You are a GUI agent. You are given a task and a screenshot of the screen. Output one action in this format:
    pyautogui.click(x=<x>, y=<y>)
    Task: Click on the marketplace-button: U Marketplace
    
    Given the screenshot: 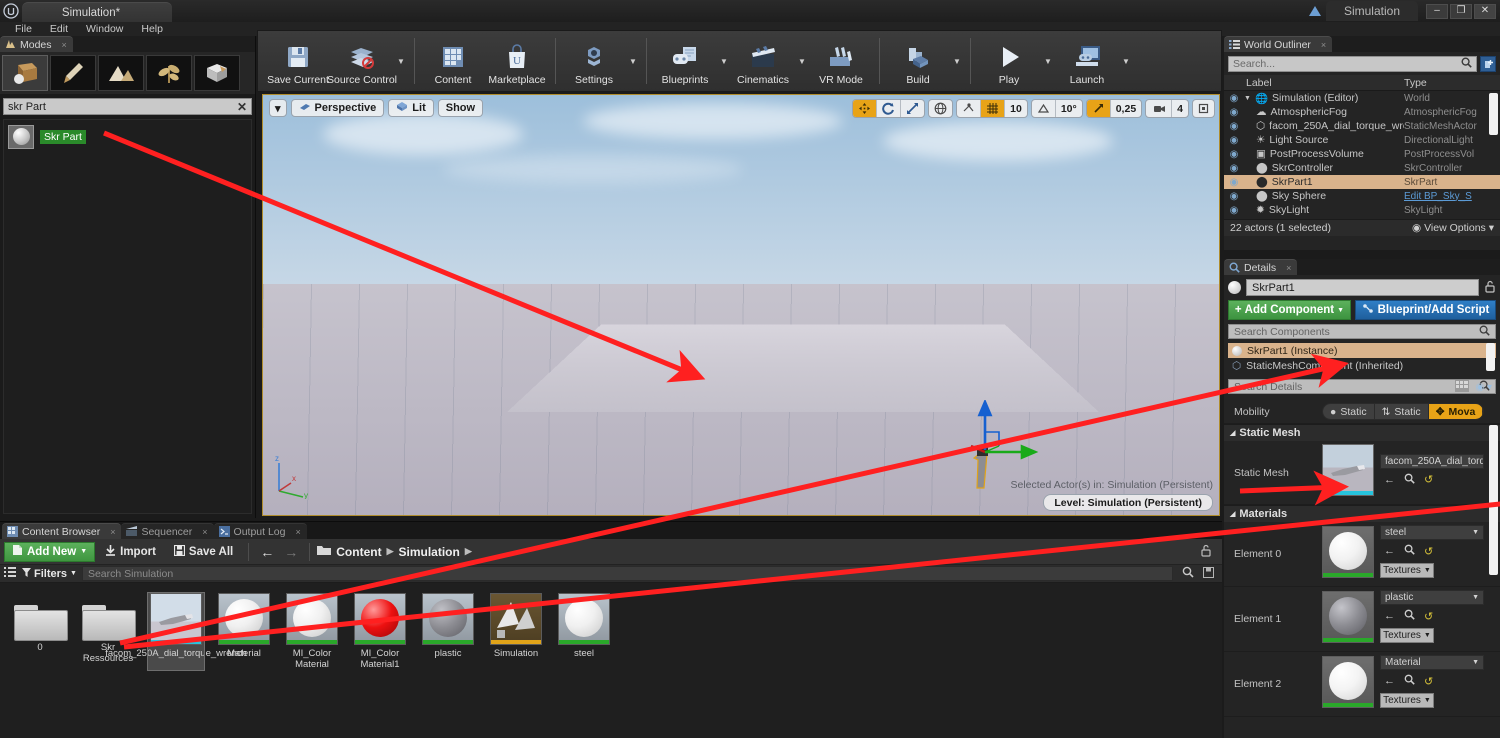 What is the action you would take?
    pyautogui.click(x=517, y=61)
    